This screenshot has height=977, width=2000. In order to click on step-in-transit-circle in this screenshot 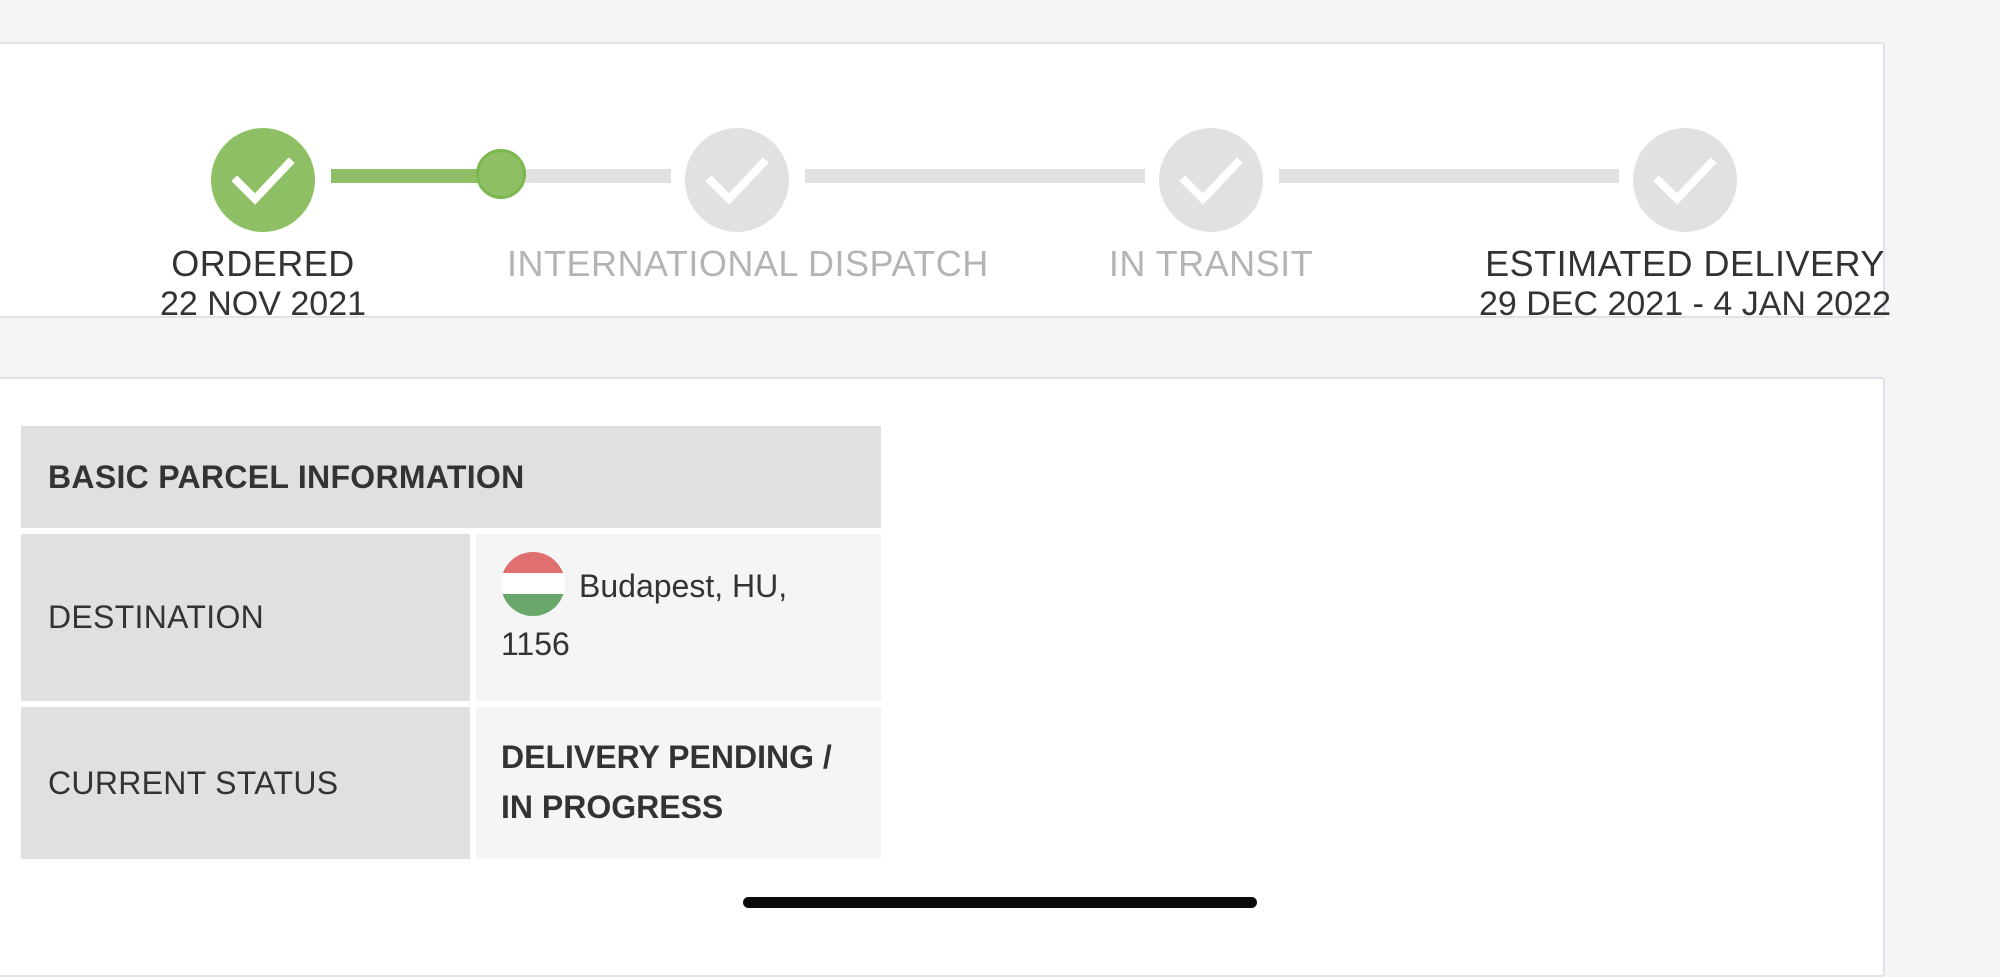, I will do `click(1211, 180)`.